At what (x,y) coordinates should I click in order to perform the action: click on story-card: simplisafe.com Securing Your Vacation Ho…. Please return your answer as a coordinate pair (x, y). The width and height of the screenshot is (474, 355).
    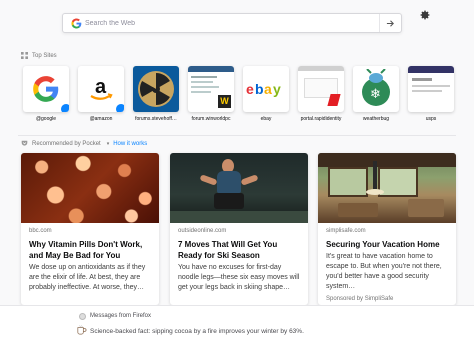
    Looking at the image, I should click on (387, 229).